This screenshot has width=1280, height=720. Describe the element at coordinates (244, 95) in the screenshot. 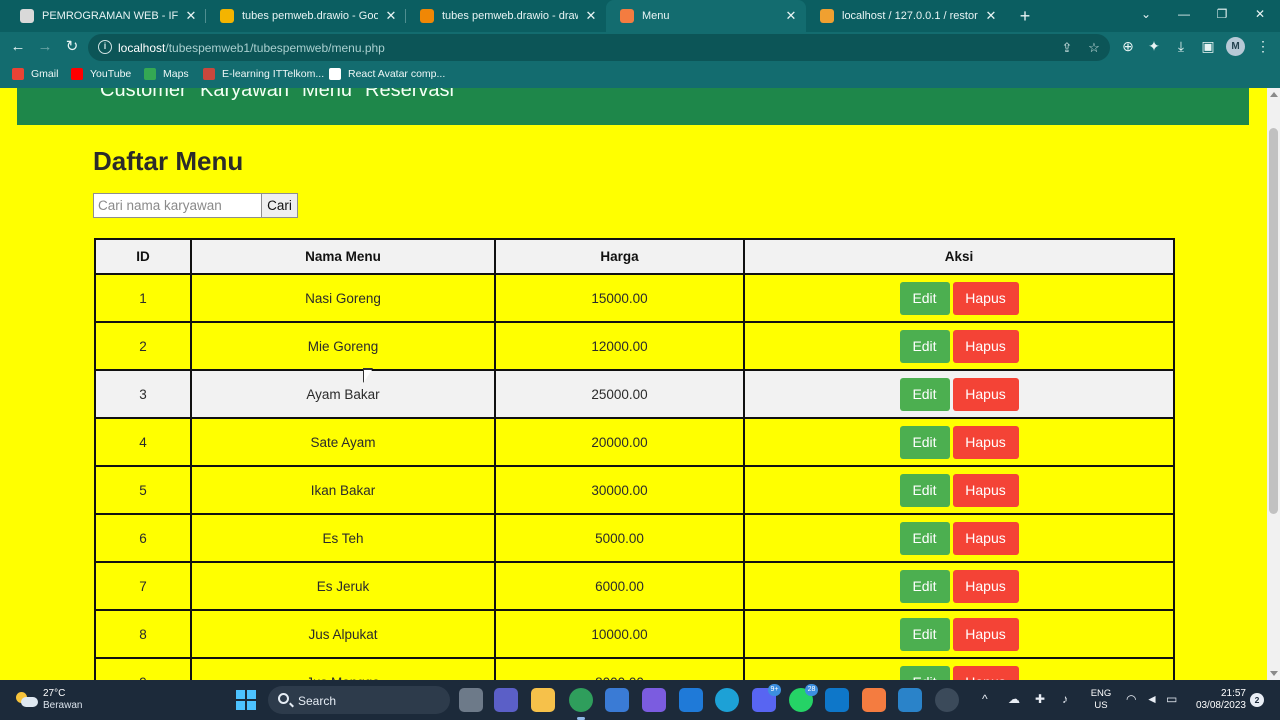

I see `nav-link-karyawan: Karyawan` at that location.